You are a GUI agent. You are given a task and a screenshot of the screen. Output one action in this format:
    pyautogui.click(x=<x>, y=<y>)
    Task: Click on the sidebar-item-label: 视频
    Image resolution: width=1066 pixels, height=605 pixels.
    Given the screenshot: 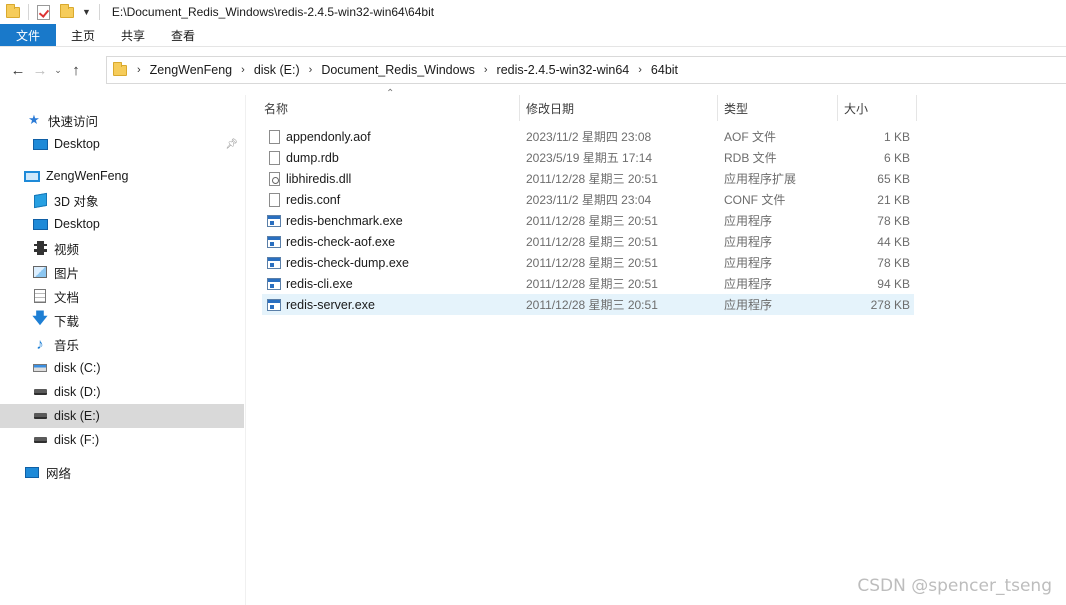 What is the action you would take?
    pyautogui.click(x=67, y=249)
    